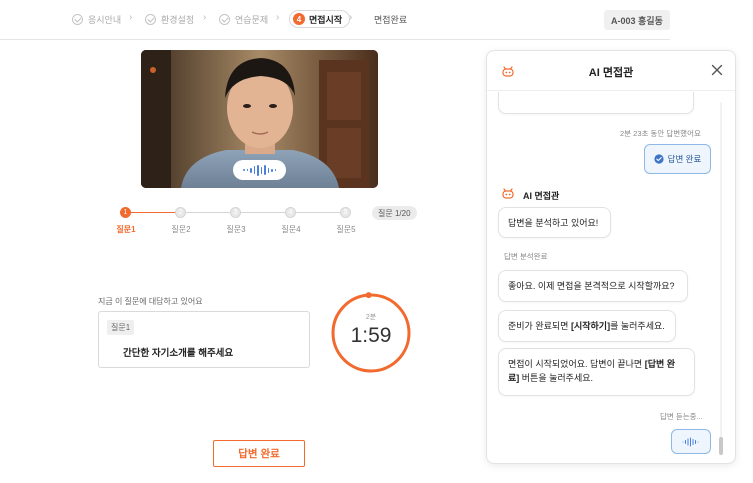  Describe the element at coordinates (204, 339) in the screenshot. I see `question-box: 질문1 간단한 자기소개를 해주세요` at that location.